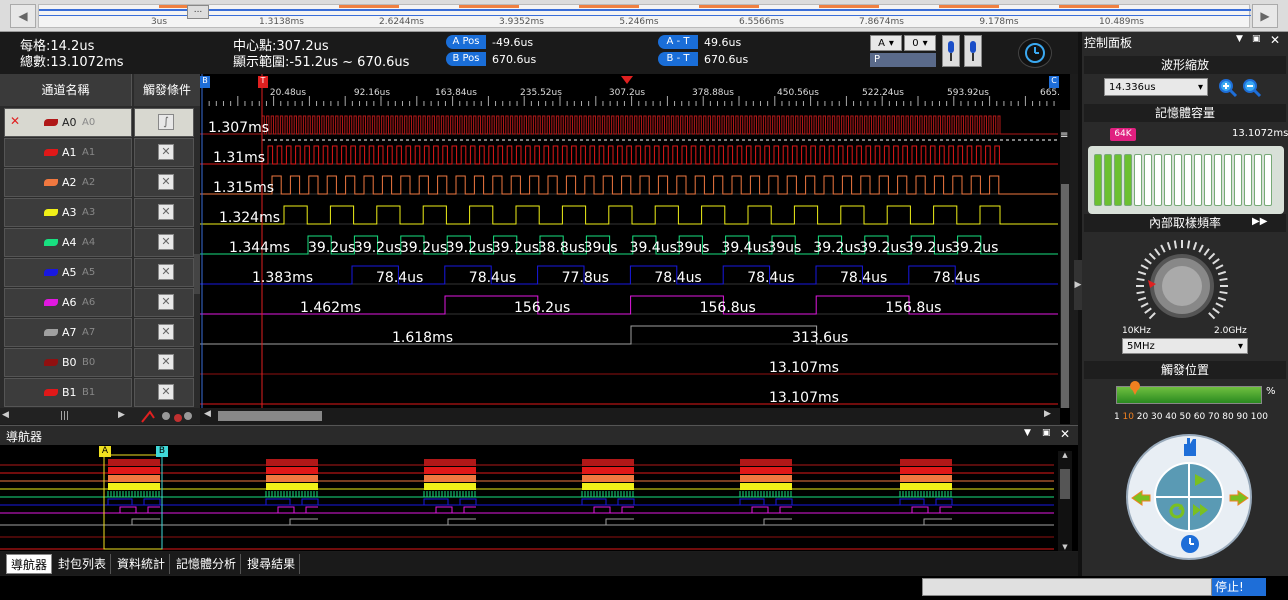 Image resolution: width=1288 pixels, height=600 pixels. I want to click on trigger-condition-icon: ∫, so click(166, 122).